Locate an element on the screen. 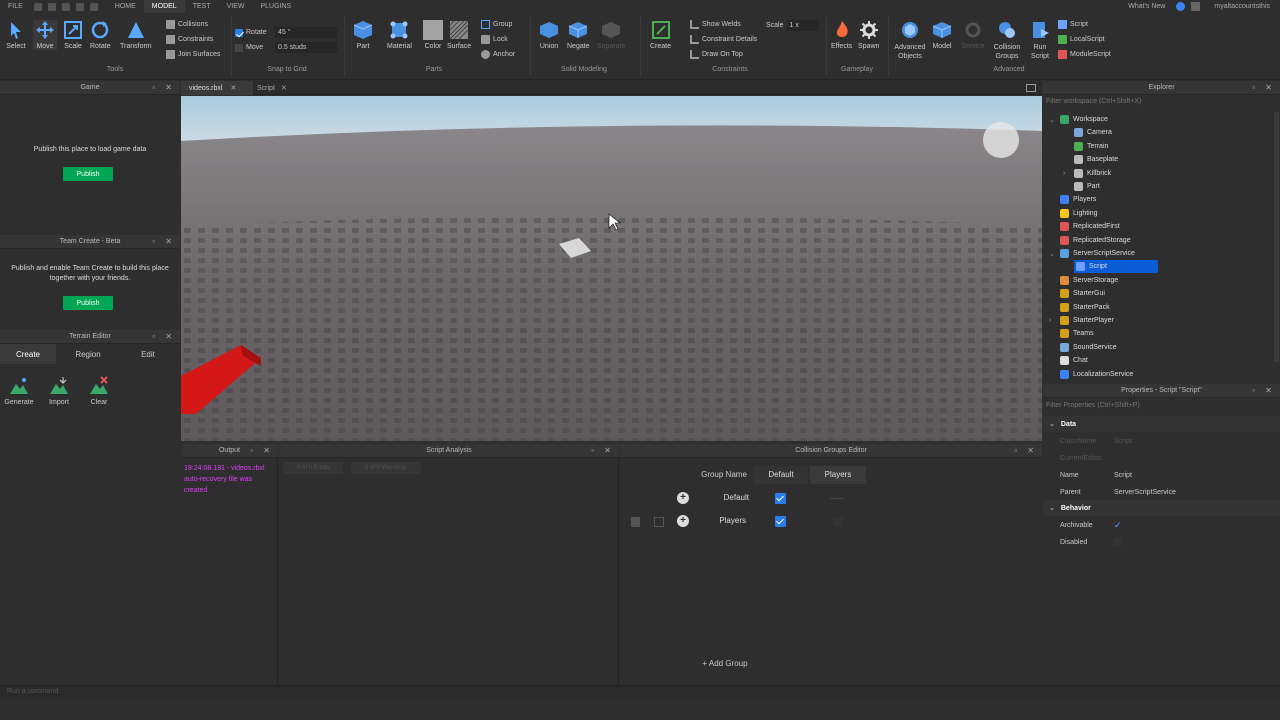 The height and width of the screenshot is (720, 1280). new-file-icon is located at coordinates (37, 6).